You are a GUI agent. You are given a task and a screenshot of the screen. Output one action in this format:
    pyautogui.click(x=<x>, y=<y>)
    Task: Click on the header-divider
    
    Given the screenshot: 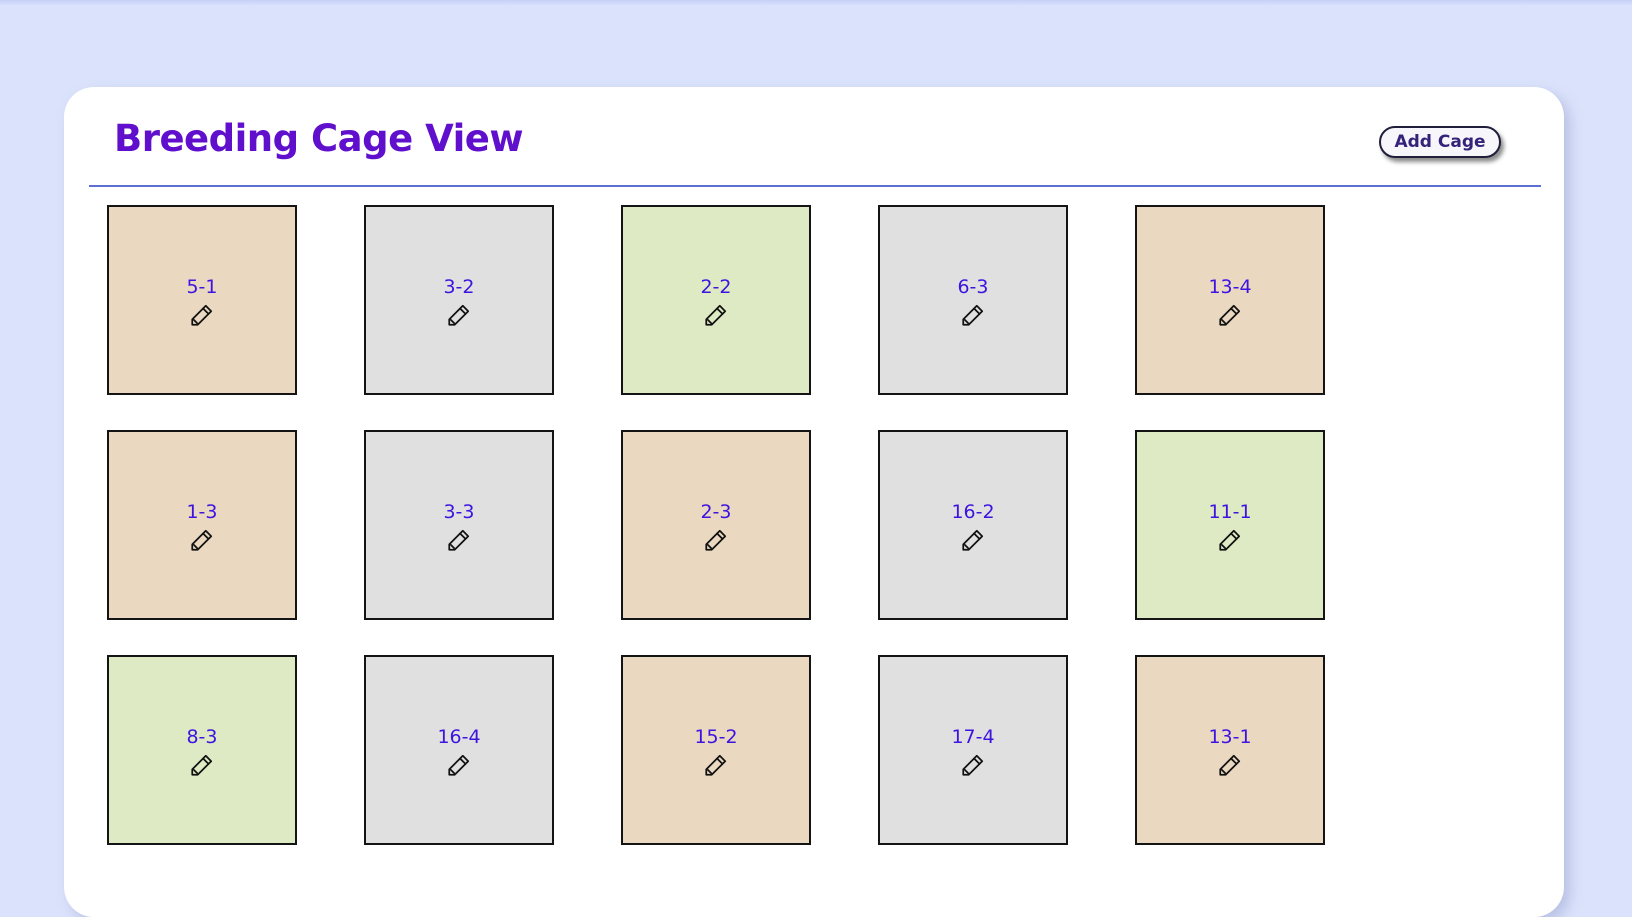 What is the action you would take?
    pyautogui.click(x=815, y=186)
    